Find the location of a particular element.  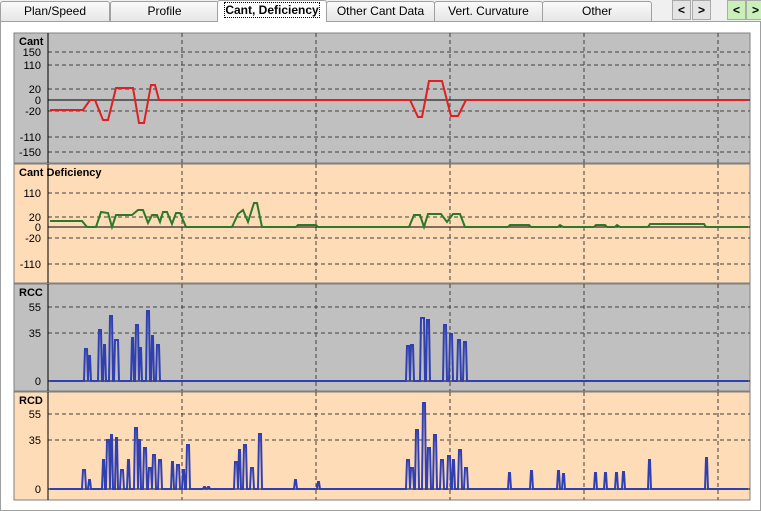

panel-title: RCD is located at coordinates (31, 401).